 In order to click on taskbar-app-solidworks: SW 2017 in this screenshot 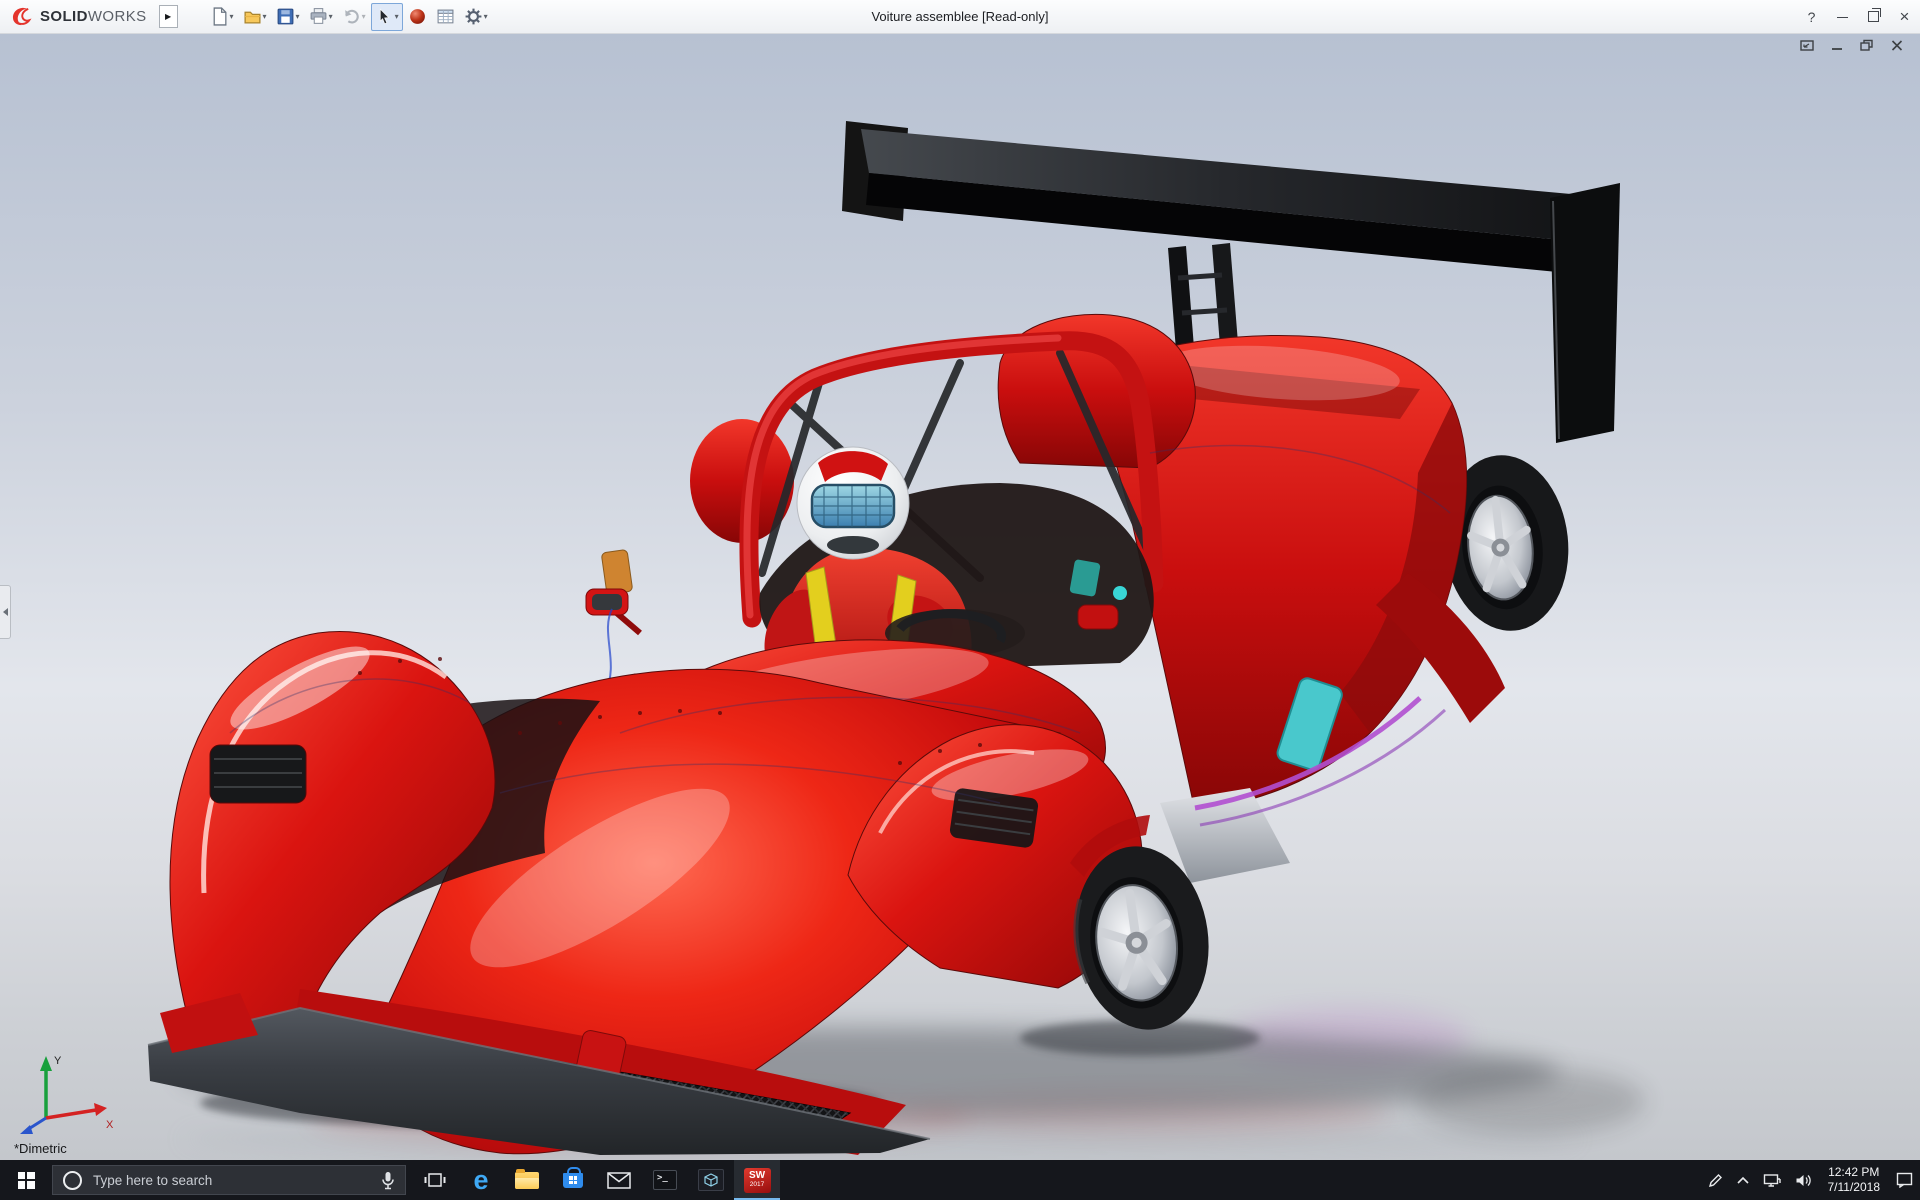, I will do `click(757, 1180)`.